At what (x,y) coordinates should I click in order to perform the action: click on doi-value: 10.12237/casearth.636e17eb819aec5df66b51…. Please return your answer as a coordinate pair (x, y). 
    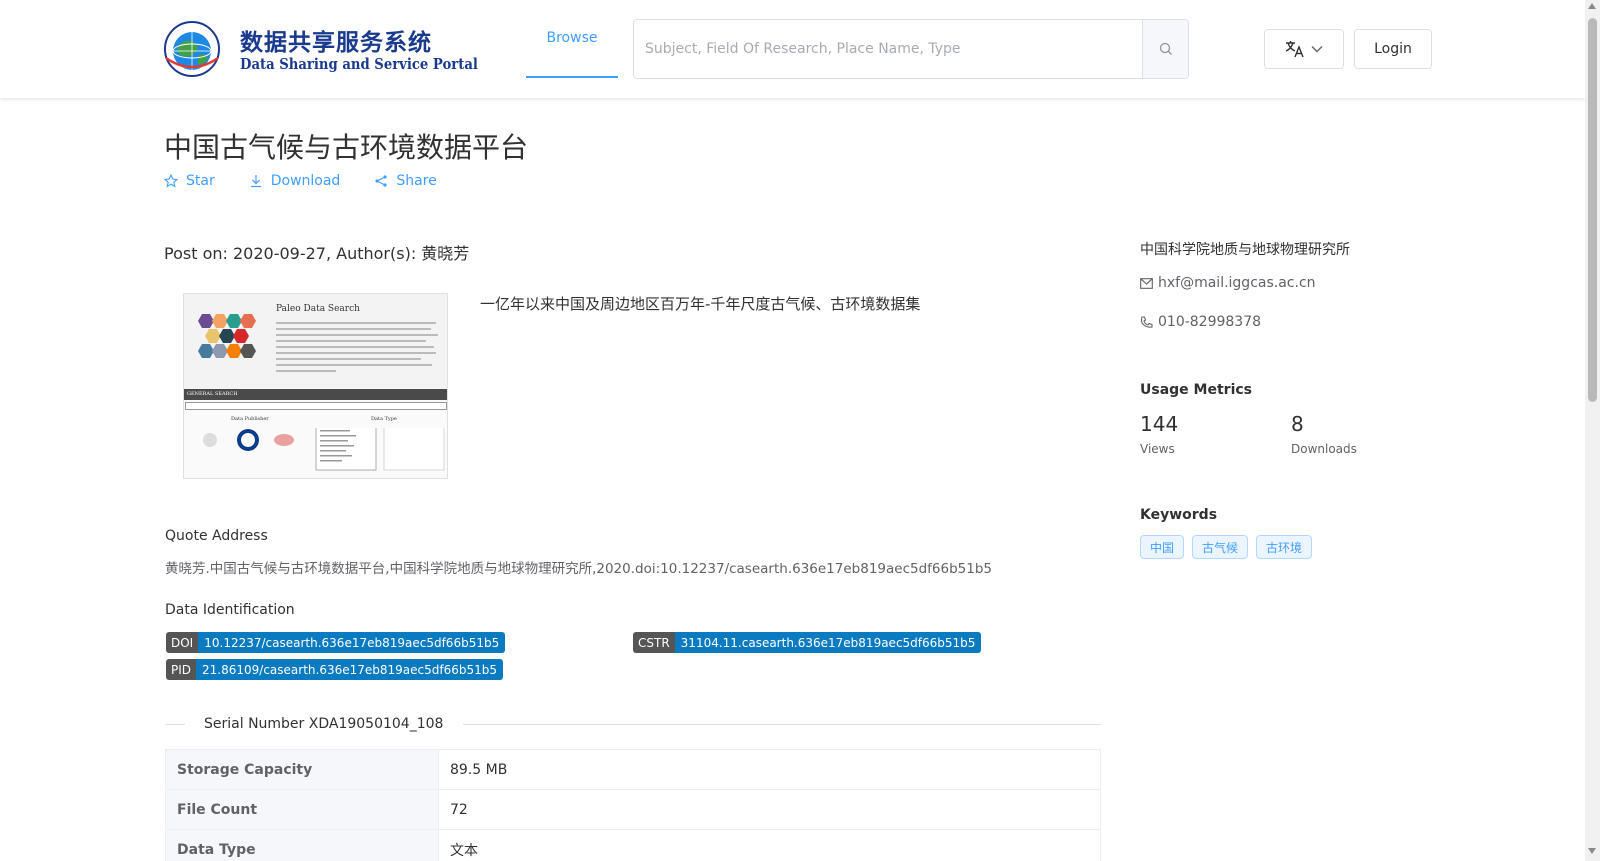
    Looking at the image, I should click on (352, 642).